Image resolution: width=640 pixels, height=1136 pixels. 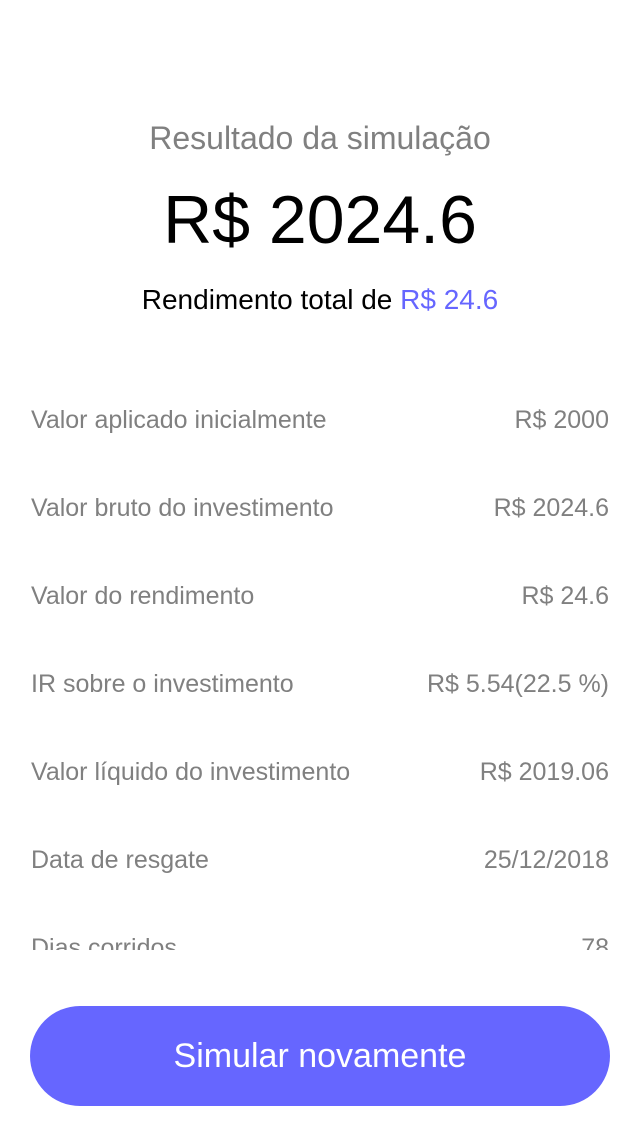 I want to click on detail-row-gross-value: Valor bruto do investimento R$ 2024.6, so click(x=320, y=508).